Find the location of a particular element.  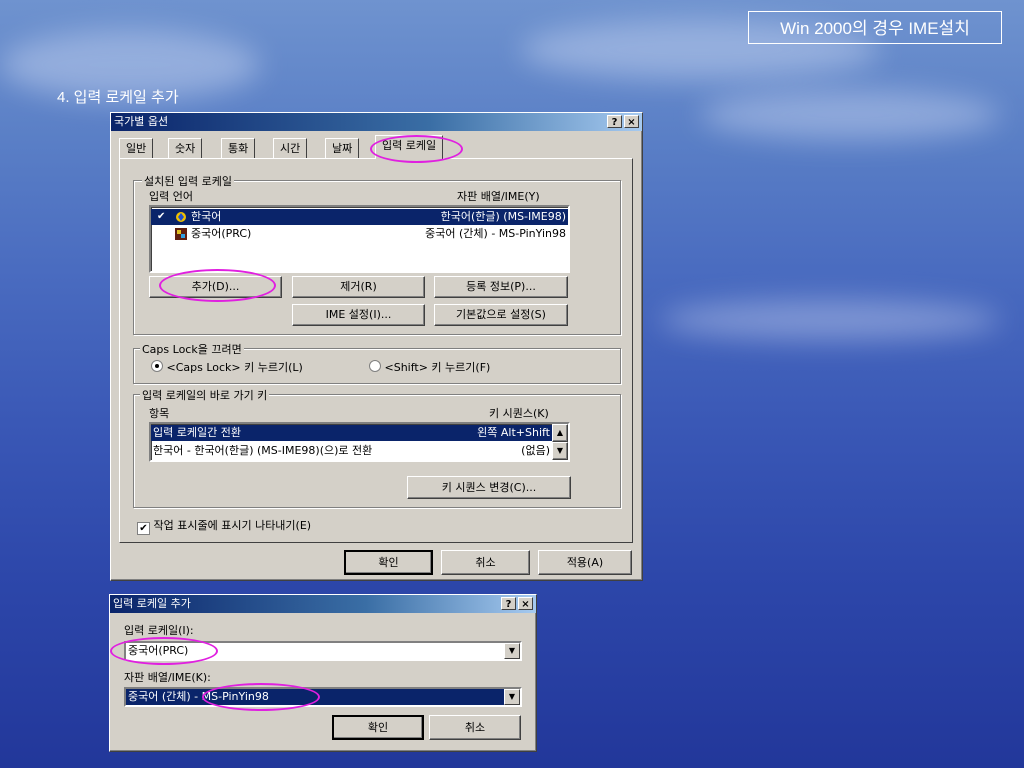

tab-time: 시간 is located at coordinates (290, 148).